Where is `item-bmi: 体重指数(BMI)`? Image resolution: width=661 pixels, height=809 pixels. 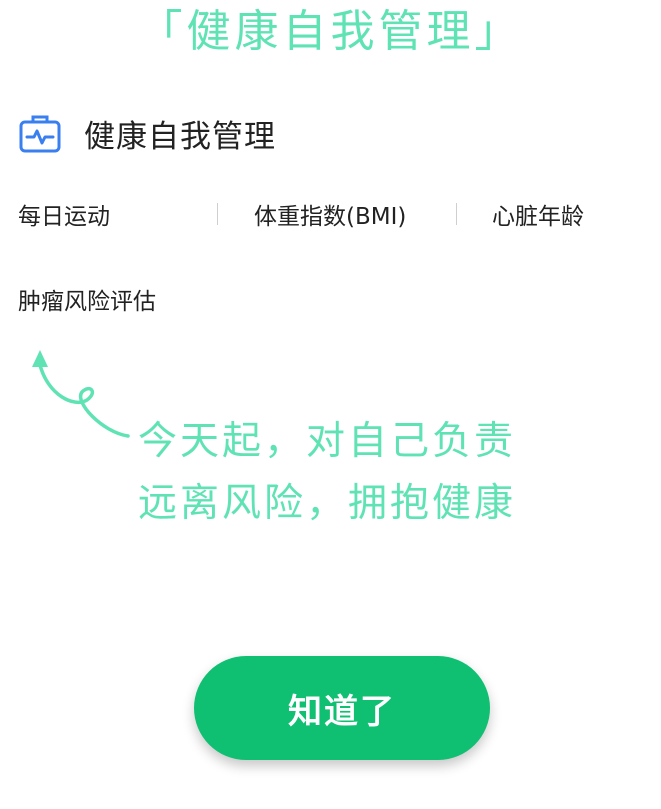 item-bmi: 体重指数(BMI) is located at coordinates (330, 214).